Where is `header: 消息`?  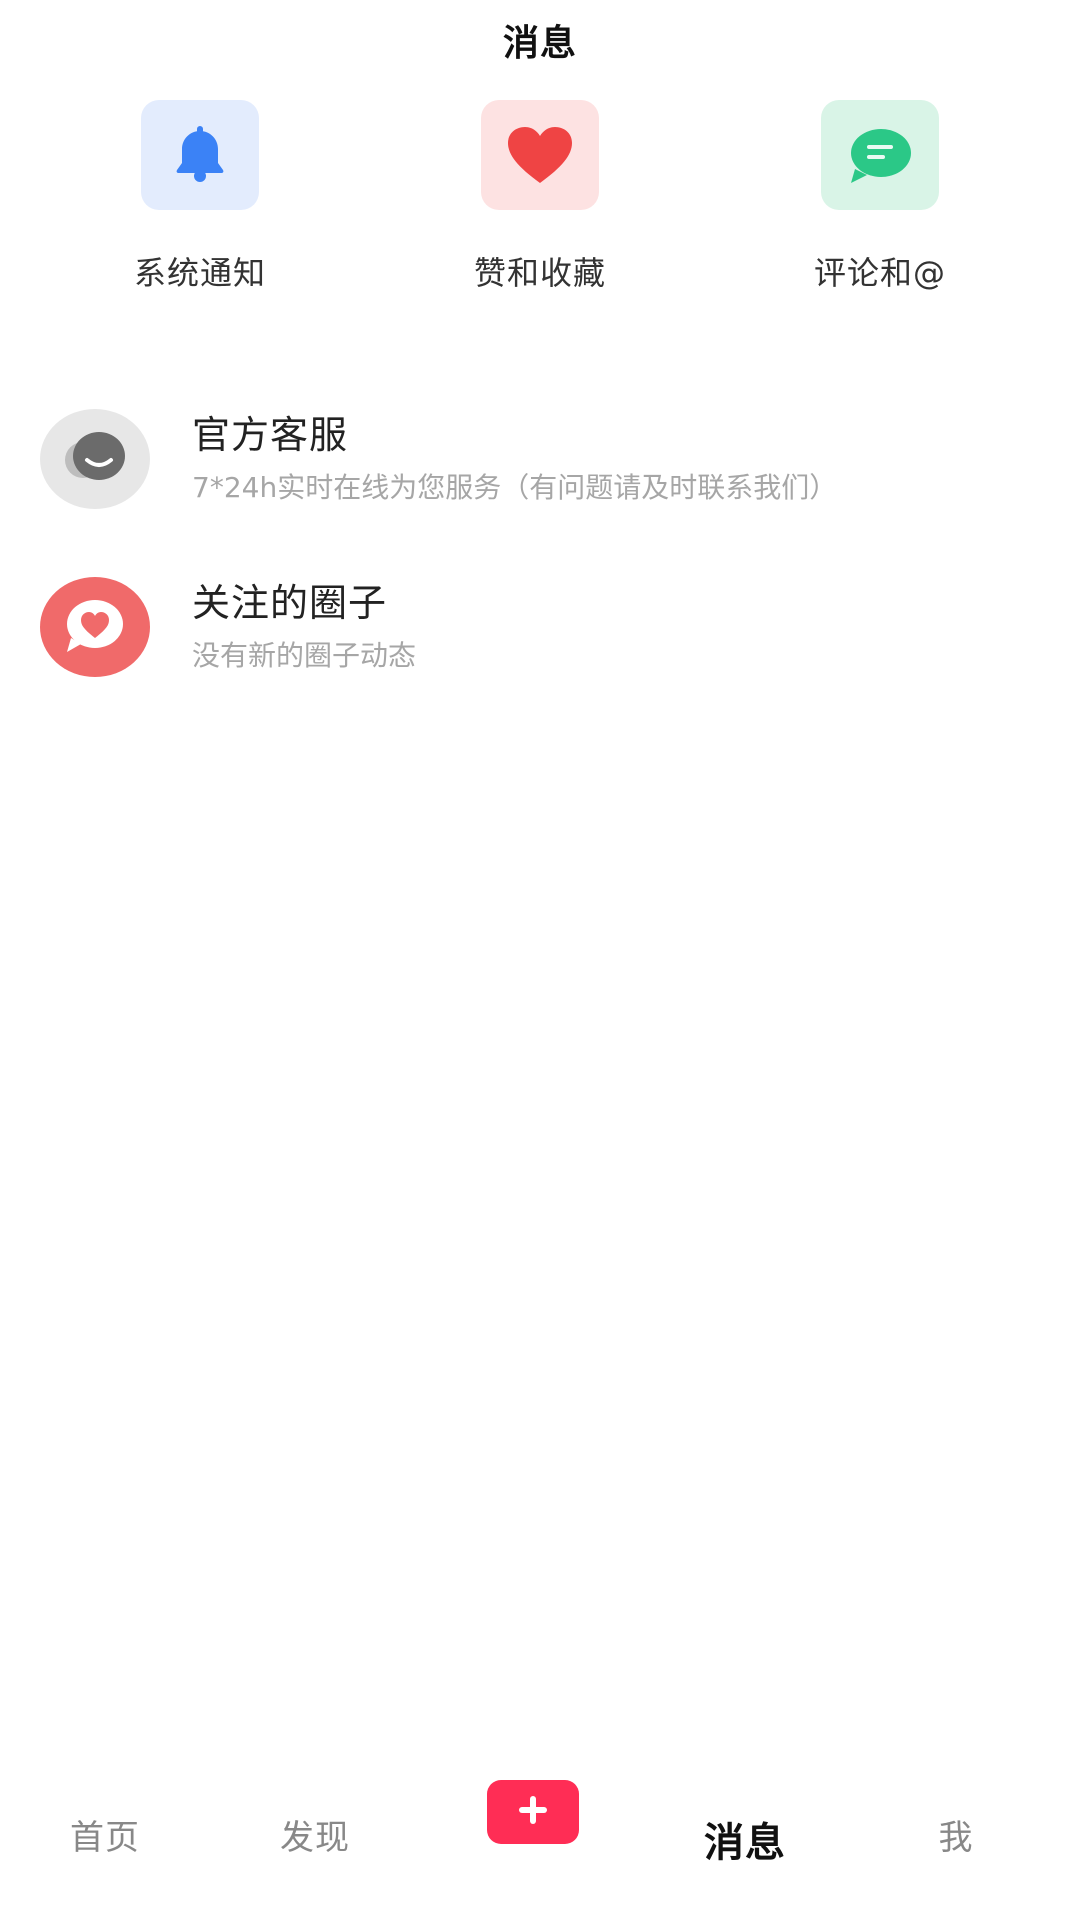
header: 消息 is located at coordinates (540, 40).